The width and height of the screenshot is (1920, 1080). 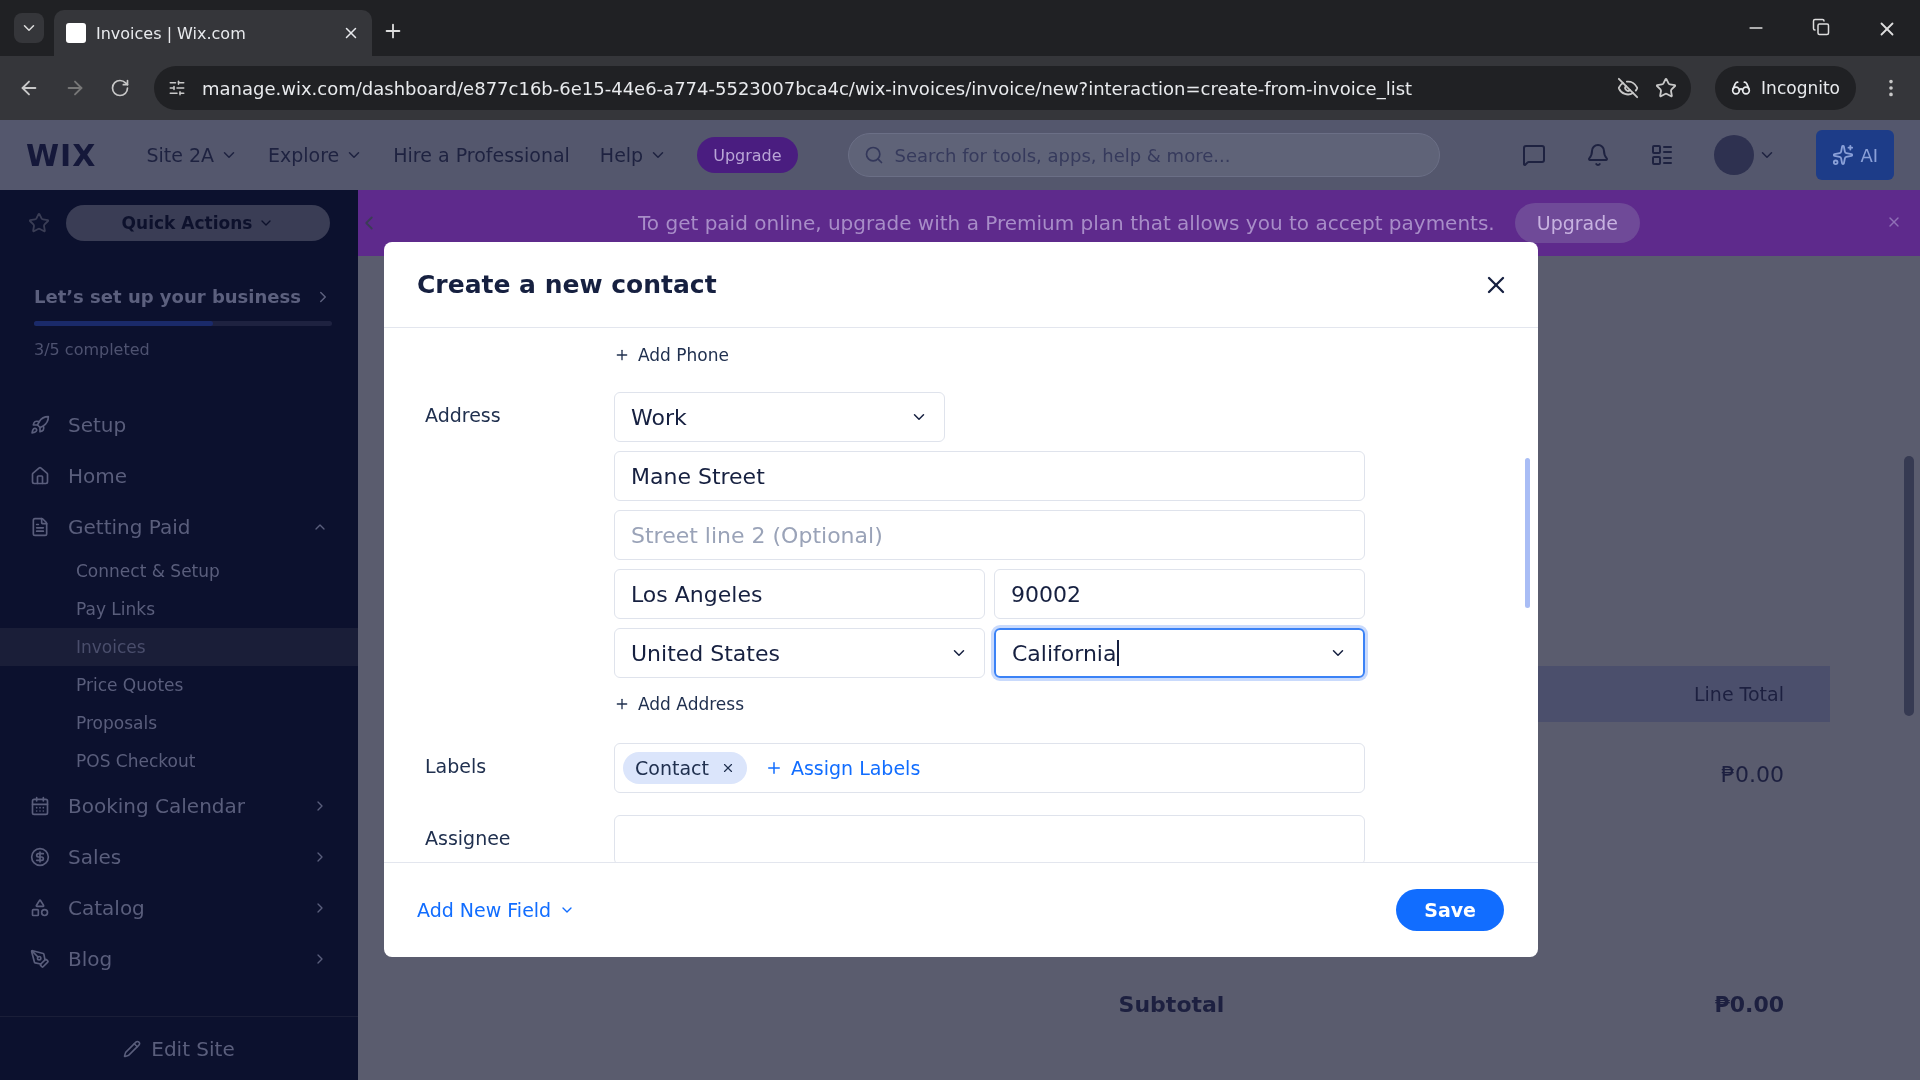 I want to click on site-info-icon, so click(x=177, y=88).